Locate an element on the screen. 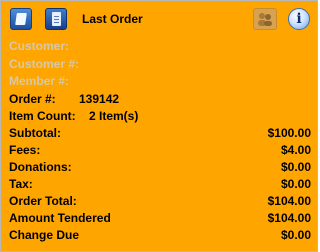 The image size is (320, 252). receipt-button is located at coordinates (56, 19).